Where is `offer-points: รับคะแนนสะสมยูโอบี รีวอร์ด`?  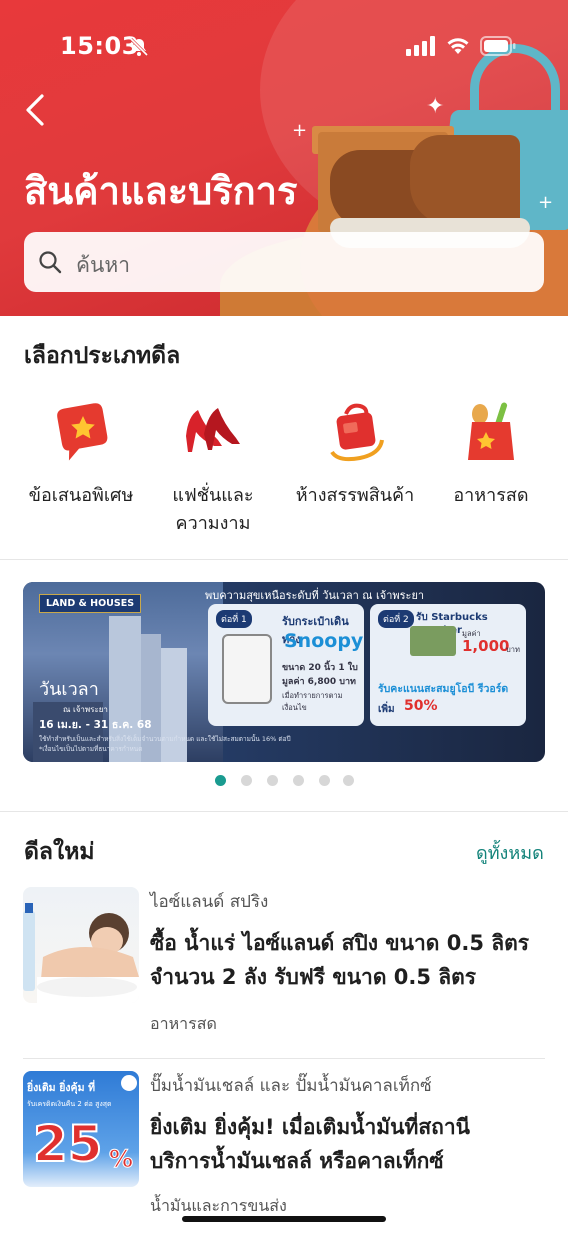
offer-points: รับคะแนนสะสมยูโอบี รีวอร์ด is located at coordinates (443, 689).